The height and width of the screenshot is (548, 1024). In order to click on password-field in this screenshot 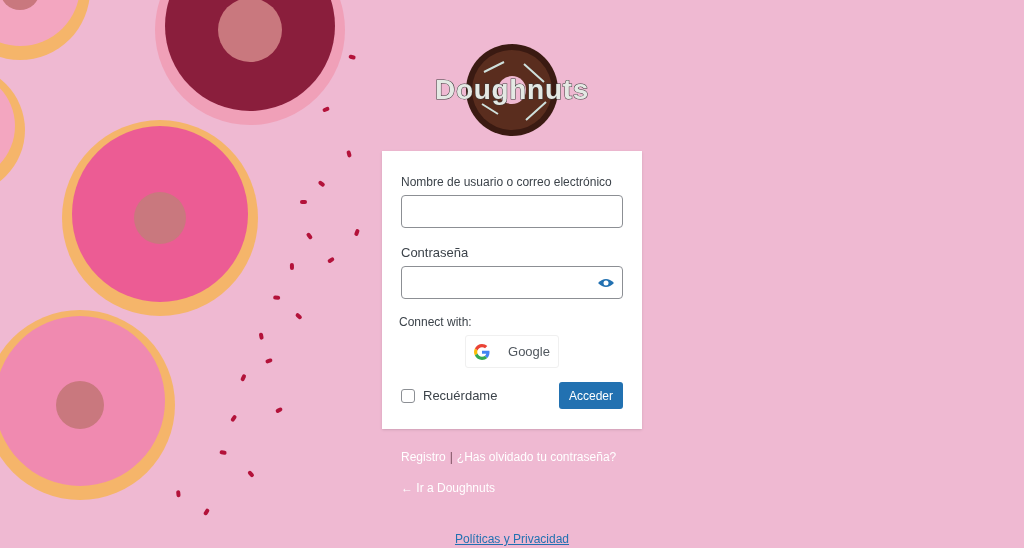, I will do `click(512, 282)`.